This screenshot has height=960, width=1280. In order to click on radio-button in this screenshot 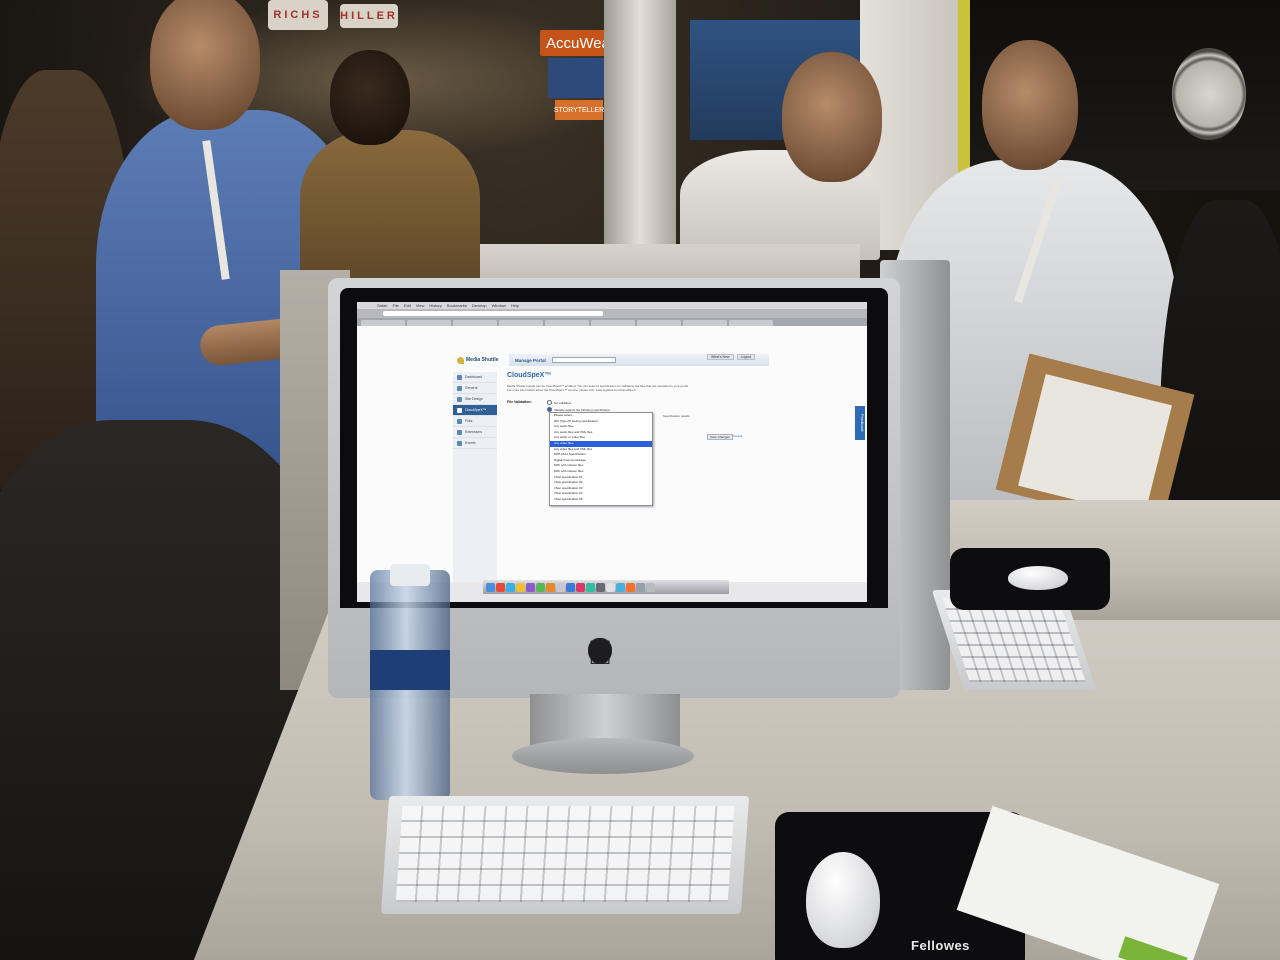, I will do `click(549, 402)`.